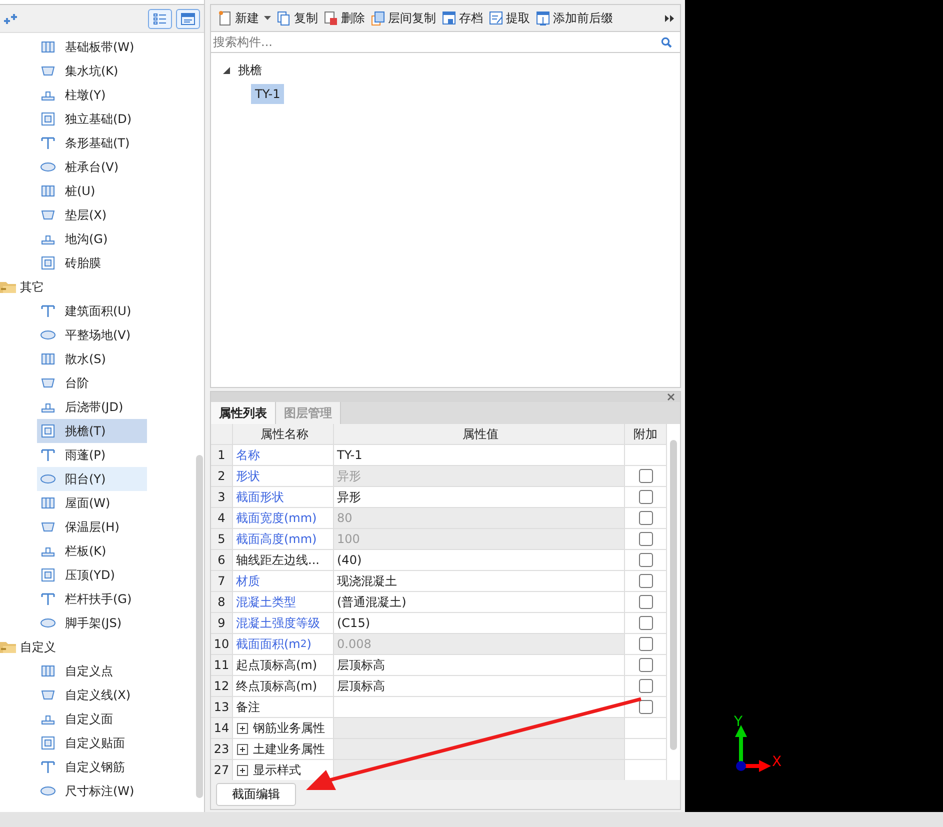 The image size is (943, 827). I want to click on tree-item: 阳台(Y), so click(92, 479).